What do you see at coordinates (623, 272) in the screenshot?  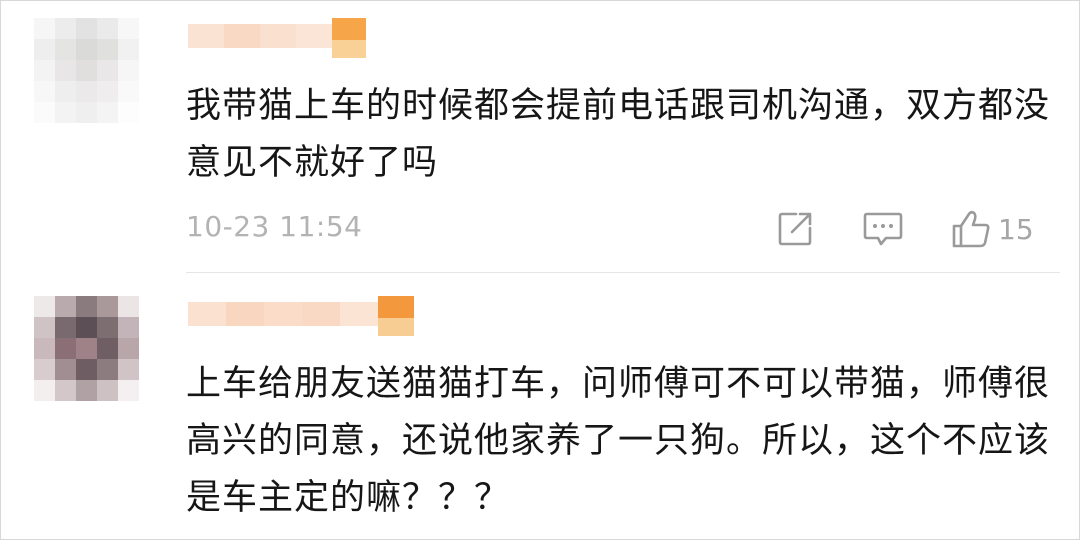 I see `comment-divider` at bounding box center [623, 272].